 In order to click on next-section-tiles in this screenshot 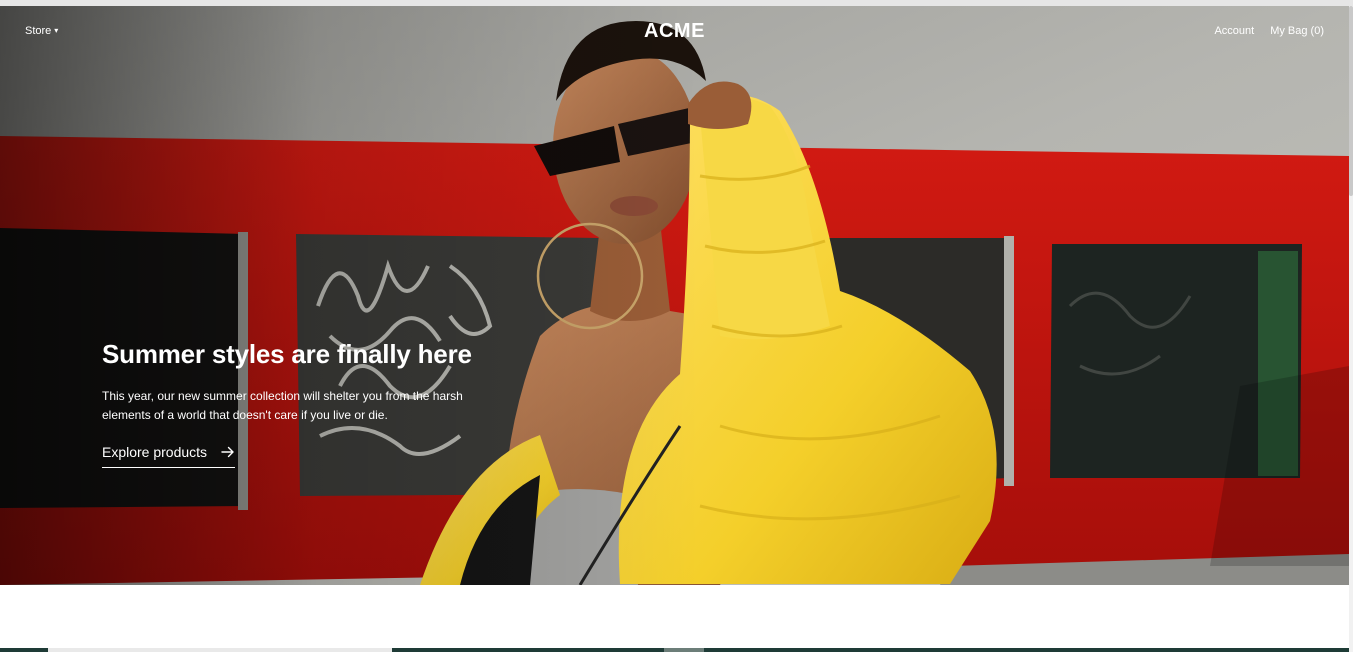, I will do `click(674, 650)`.